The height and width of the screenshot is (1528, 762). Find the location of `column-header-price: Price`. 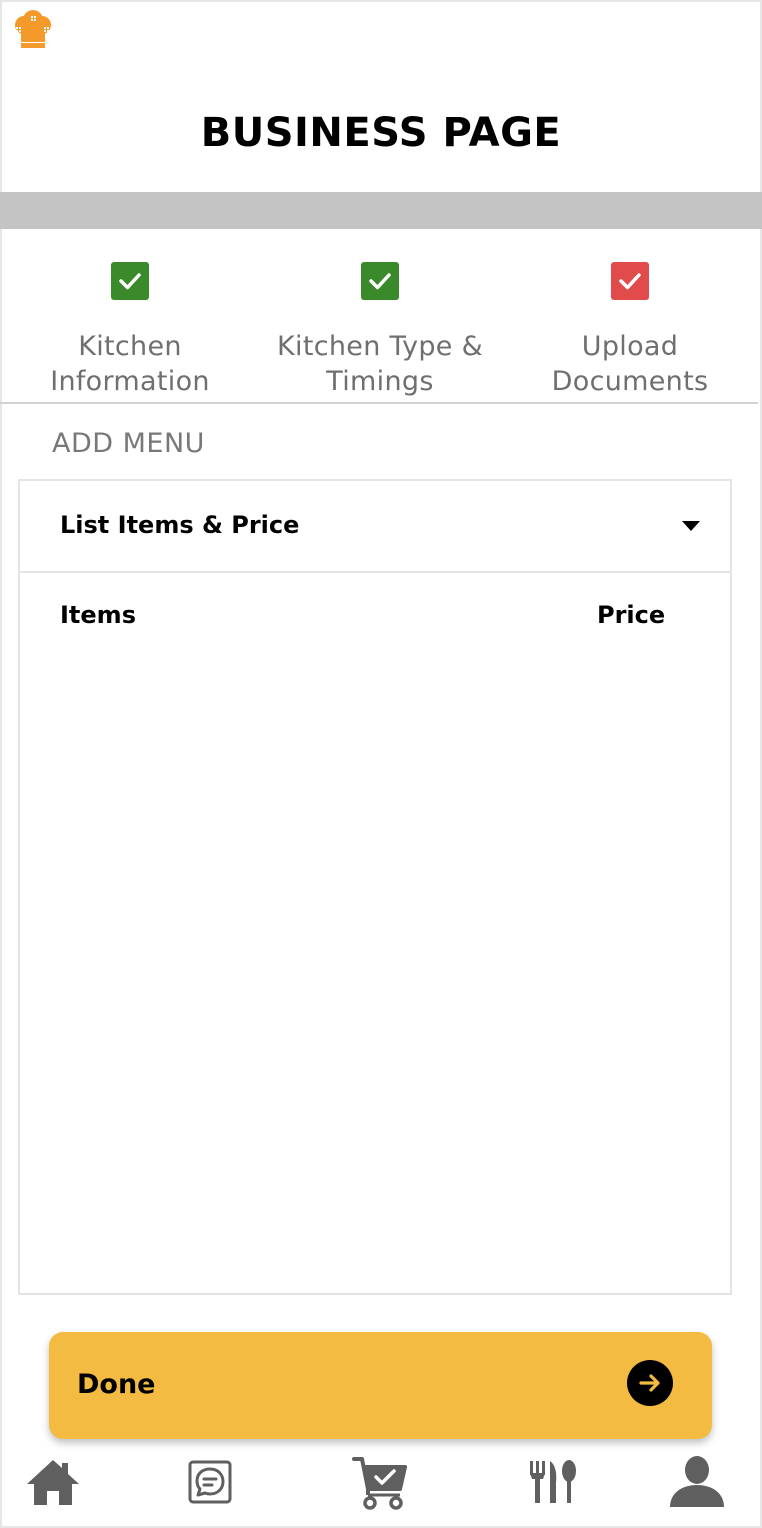

column-header-price: Price is located at coordinates (631, 615).